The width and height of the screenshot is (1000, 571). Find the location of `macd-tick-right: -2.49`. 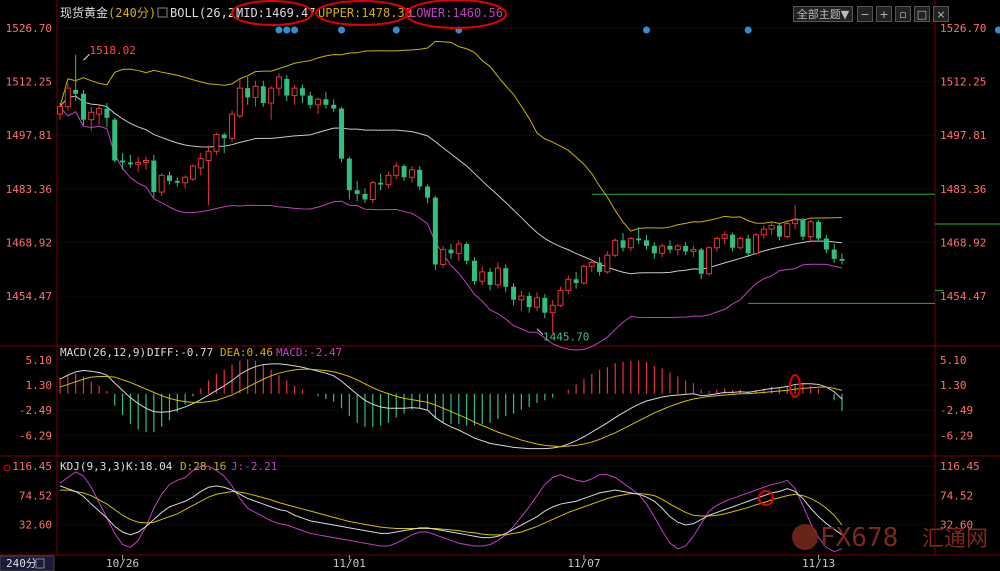

macd-tick-right: -2.49 is located at coordinates (956, 410).